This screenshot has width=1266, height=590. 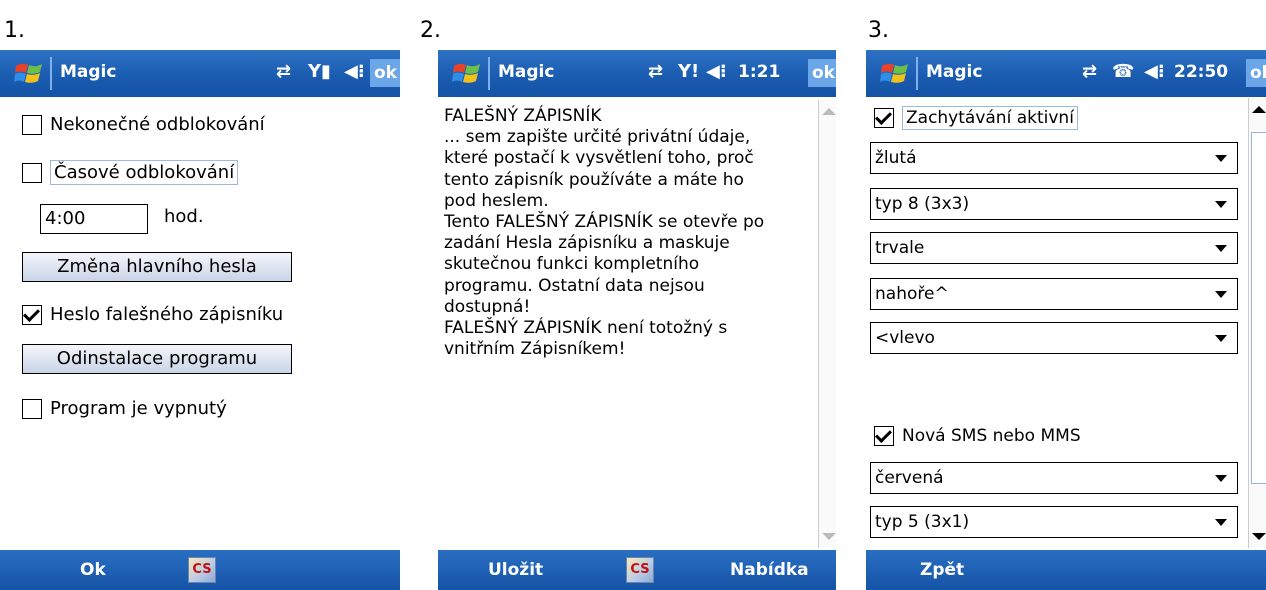 What do you see at coordinates (496, 200) in the screenshot?
I see `notes-line: pod heslem.` at bounding box center [496, 200].